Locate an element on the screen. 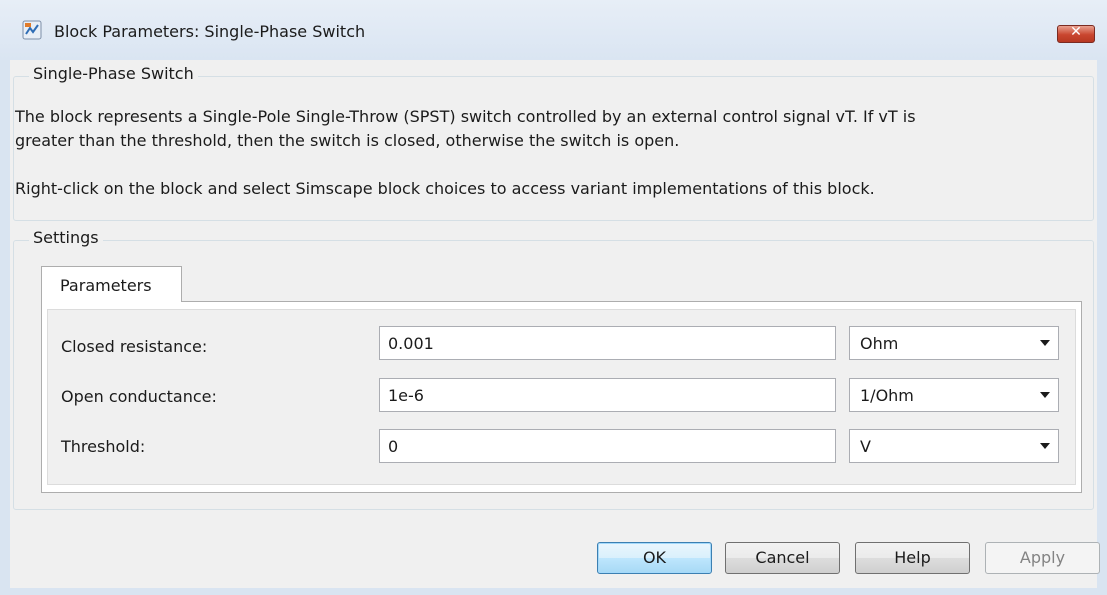 This screenshot has height=595, width=1107. open-conductance-field: 1e-6 is located at coordinates (607, 395).